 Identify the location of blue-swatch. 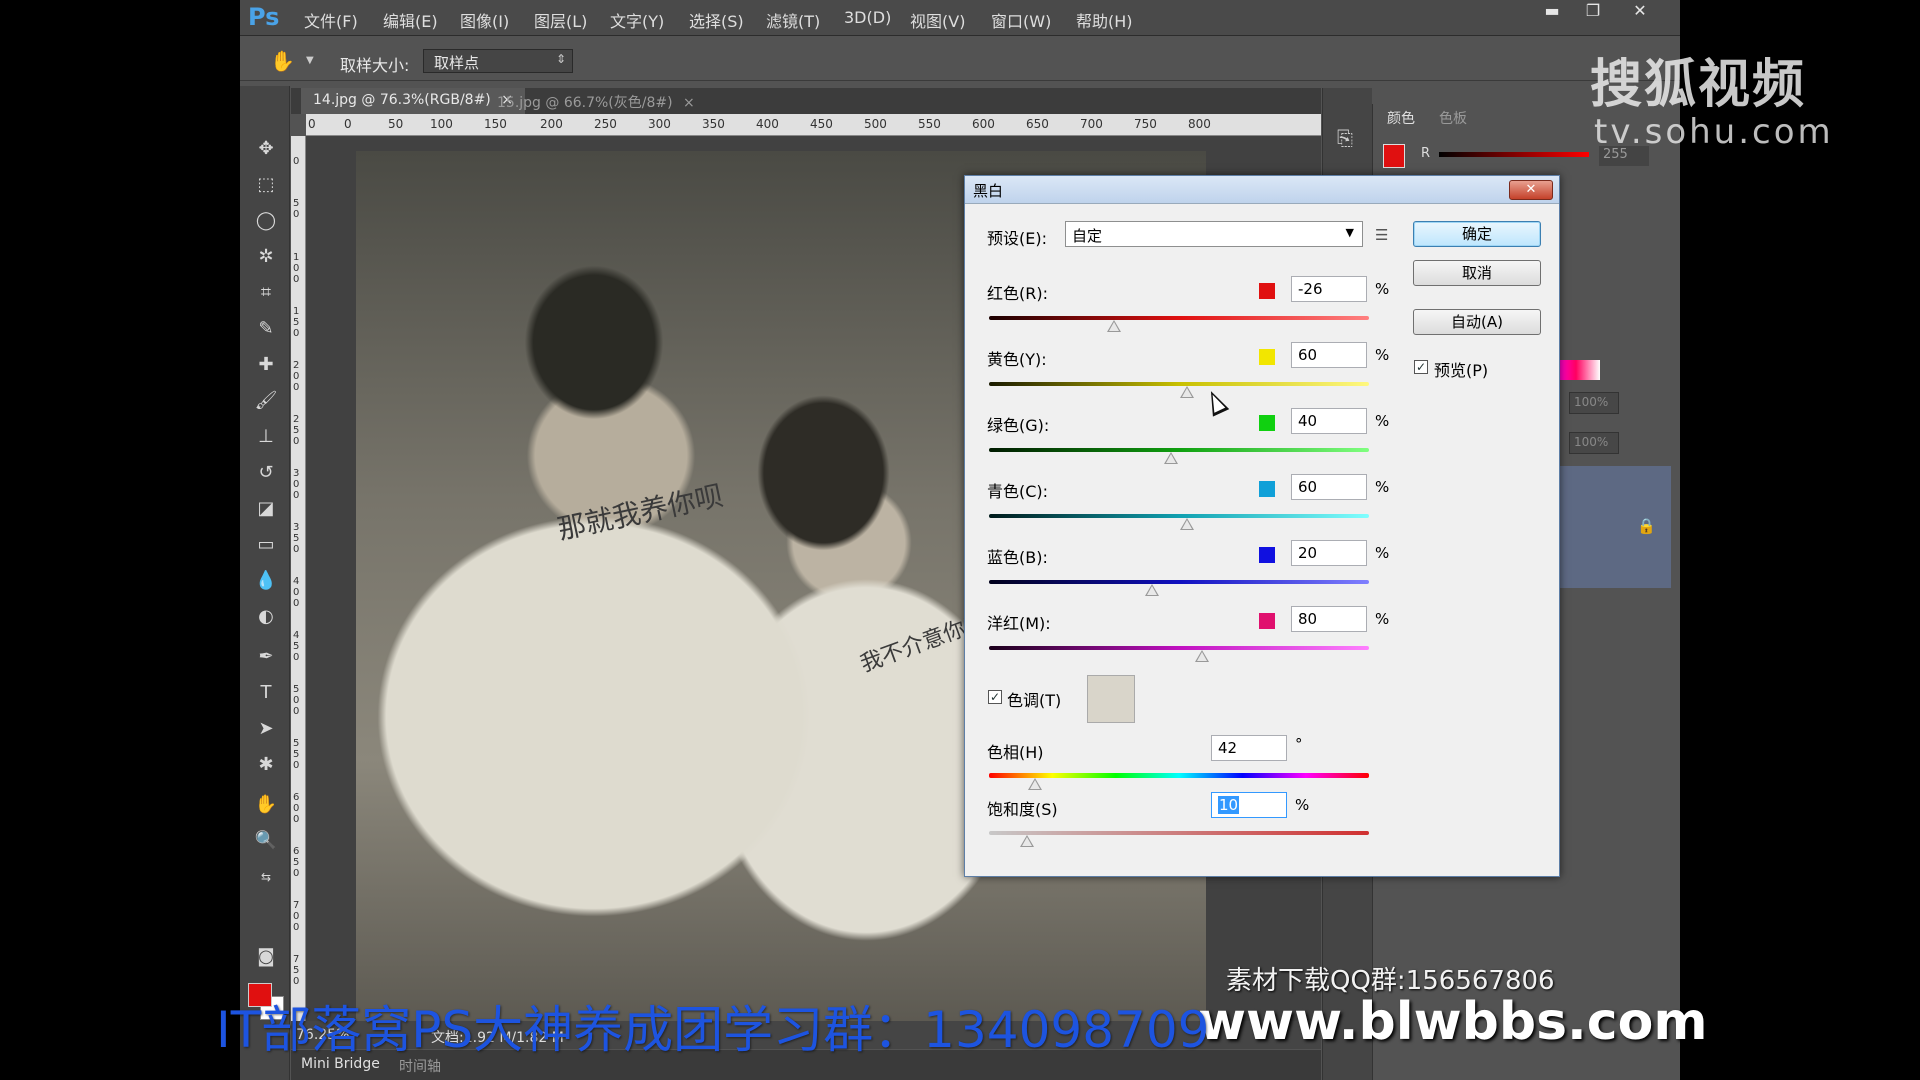
(1267, 555).